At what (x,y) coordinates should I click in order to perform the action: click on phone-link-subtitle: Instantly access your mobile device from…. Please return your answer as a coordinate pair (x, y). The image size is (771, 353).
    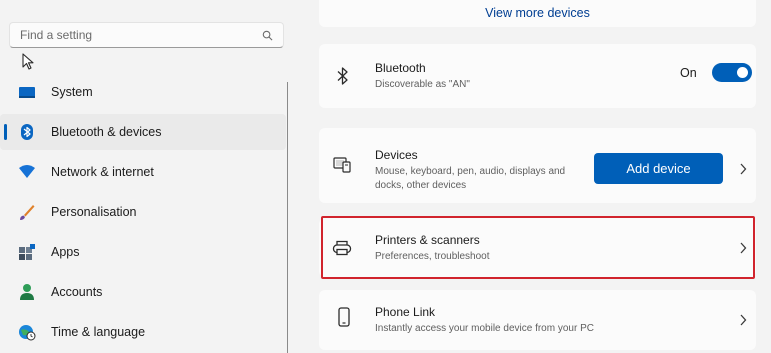
    Looking at the image, I should click on (484, 328).